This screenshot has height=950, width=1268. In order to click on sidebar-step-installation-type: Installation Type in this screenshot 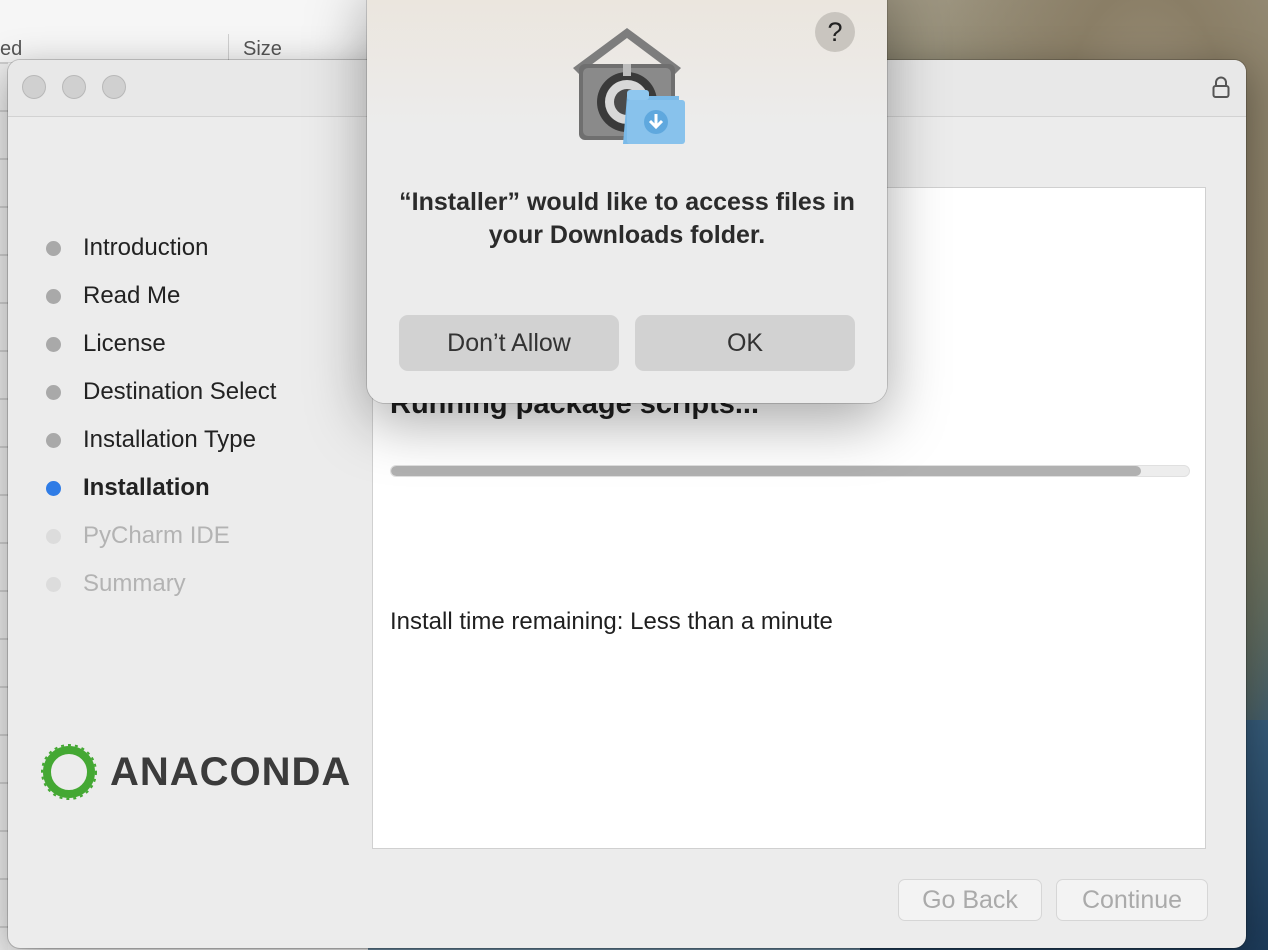, I will do `click(151, 440)`.